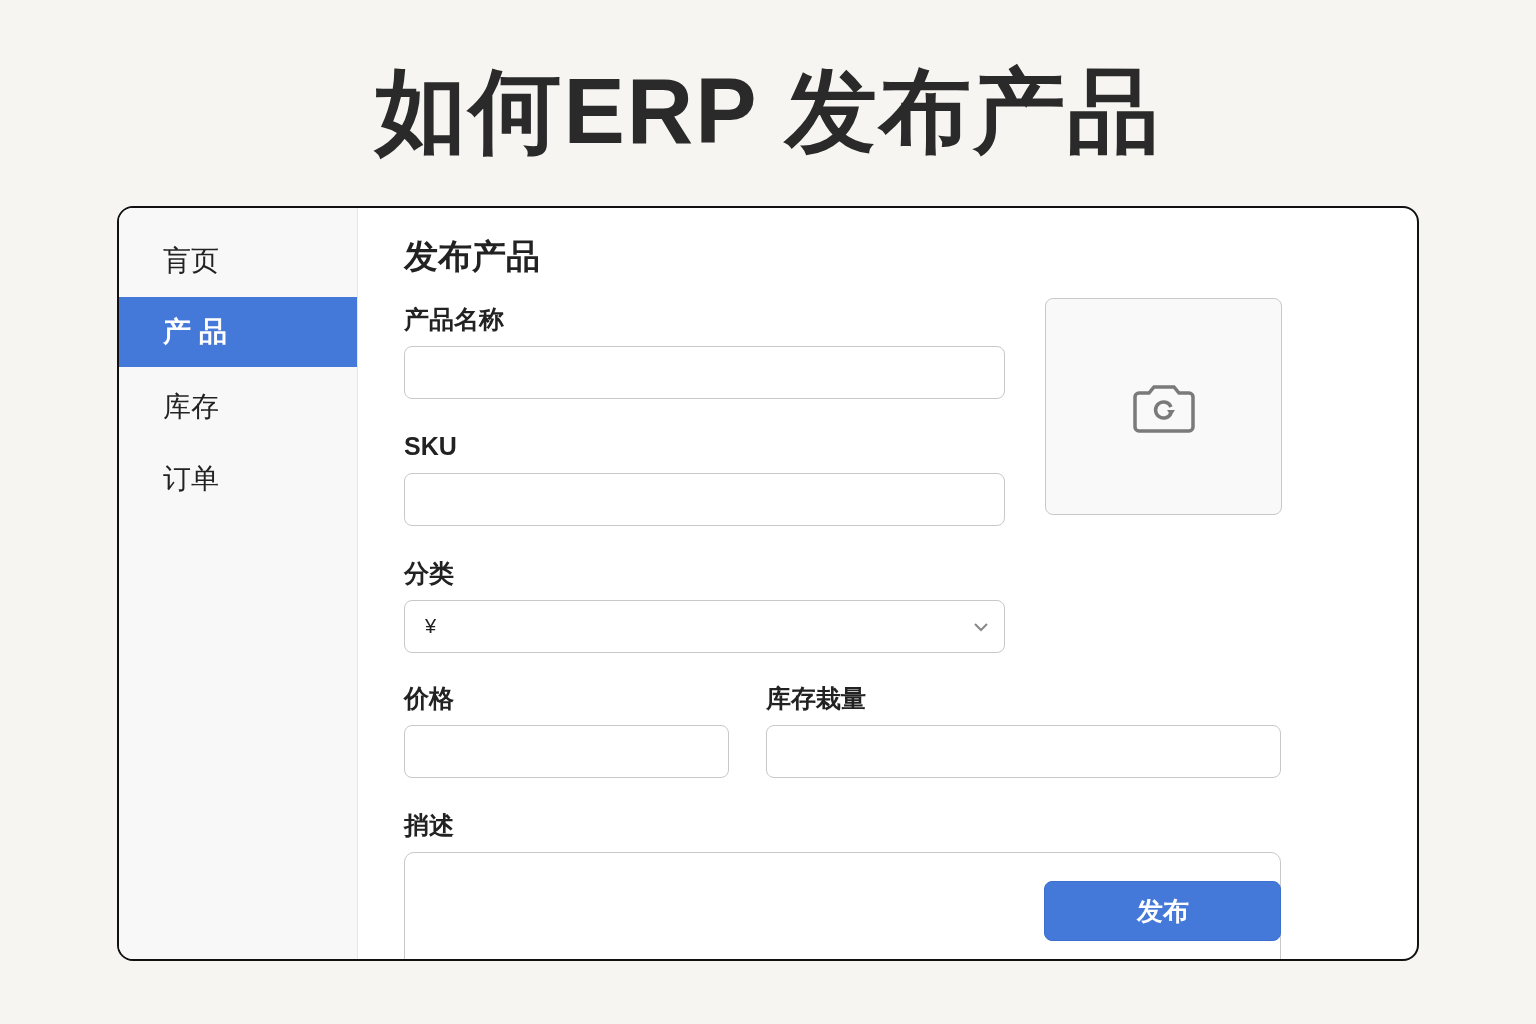 This screenshot has height=1024, width=1536. I want to click on page-title: 发布产品, so click(472, 256).